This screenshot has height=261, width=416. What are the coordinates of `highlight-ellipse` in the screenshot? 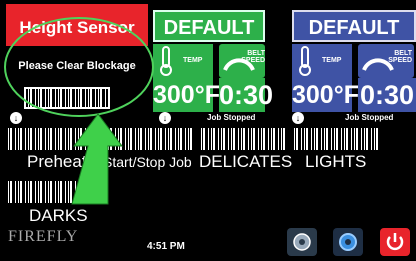 It's located at (79, 67).